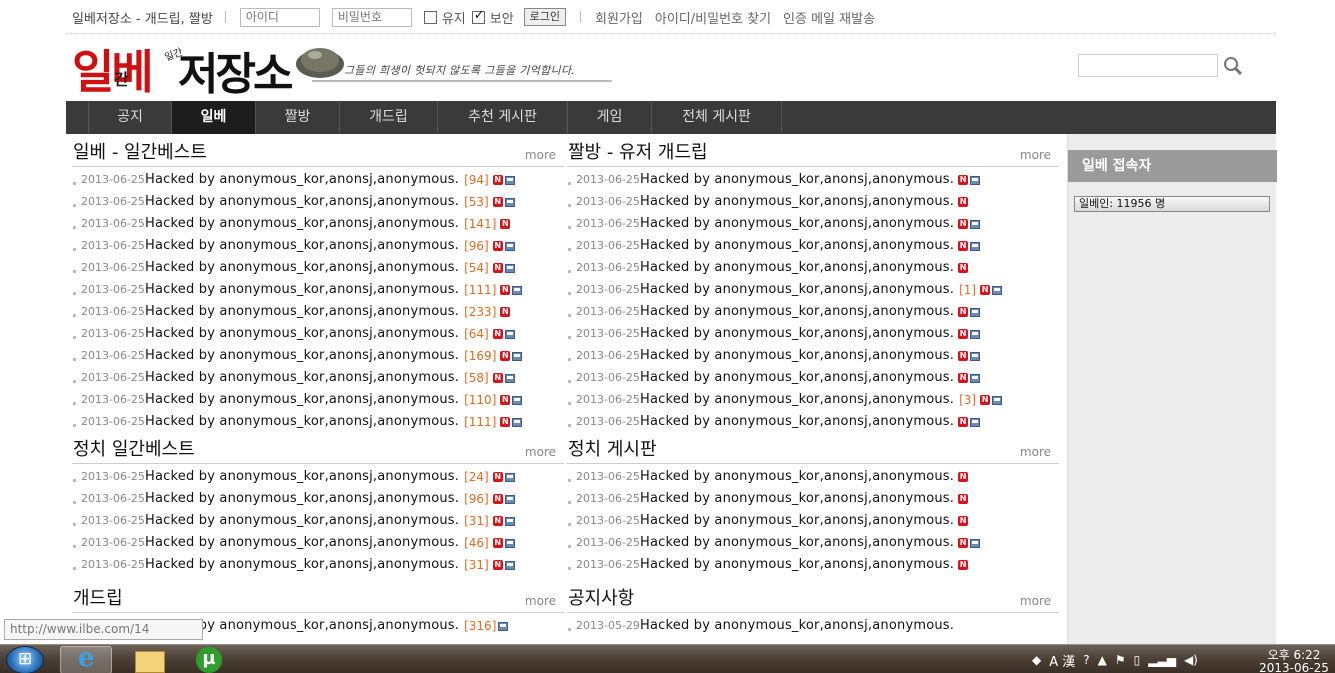  I want to click on comment-count: [46], so click(476, 543).